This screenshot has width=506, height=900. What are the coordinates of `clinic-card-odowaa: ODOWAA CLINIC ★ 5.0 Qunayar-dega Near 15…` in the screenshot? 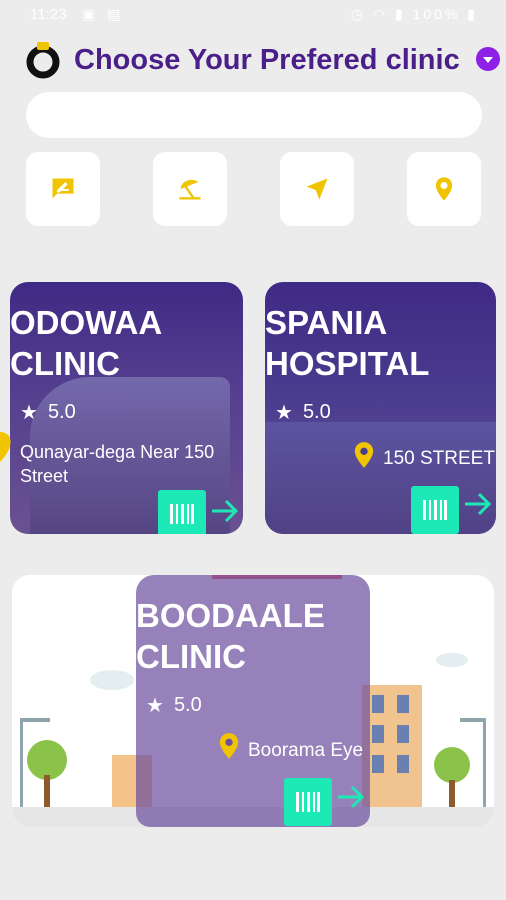 It's located at (126, 408).